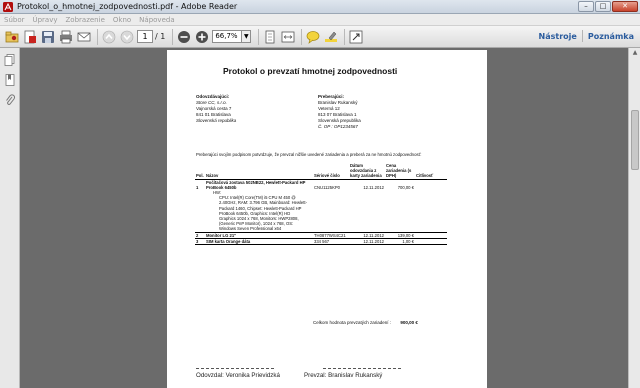 This screenshot has width=640, height=388. I want to click on column-header: Pol., so click(200, 176).